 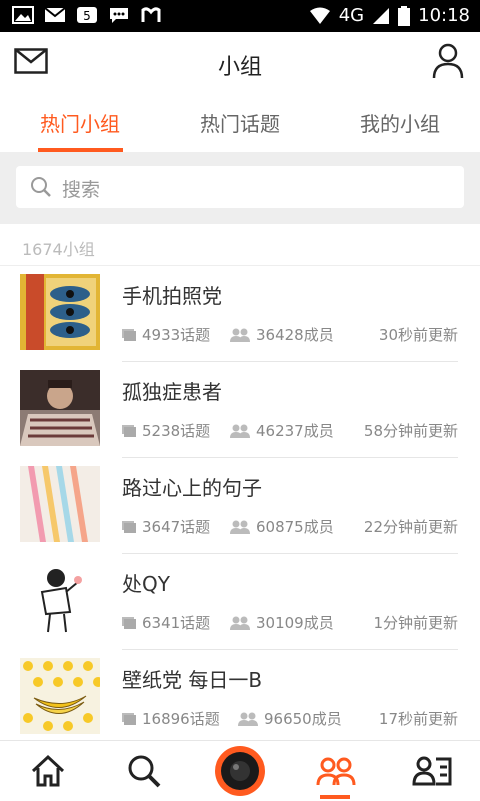 I want to click on list-item: 路过心上的句子 3647话题 60875成员 22分钟前更新, so click(x=240, y=506).